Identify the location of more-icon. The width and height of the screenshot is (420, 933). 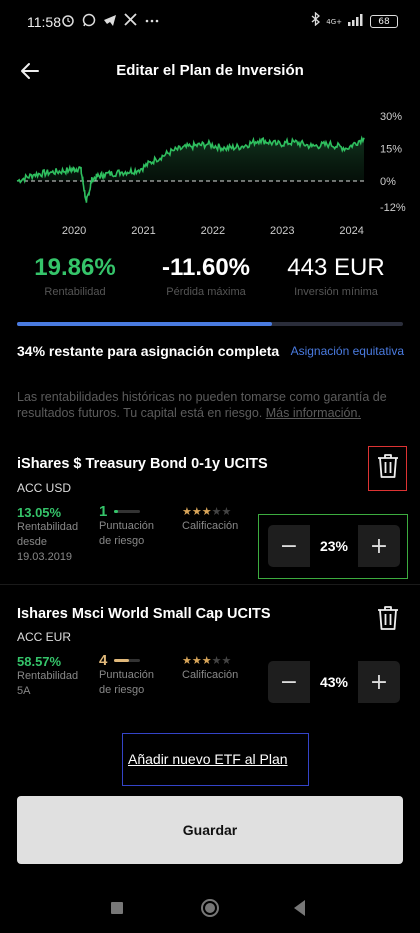
(151, 19).